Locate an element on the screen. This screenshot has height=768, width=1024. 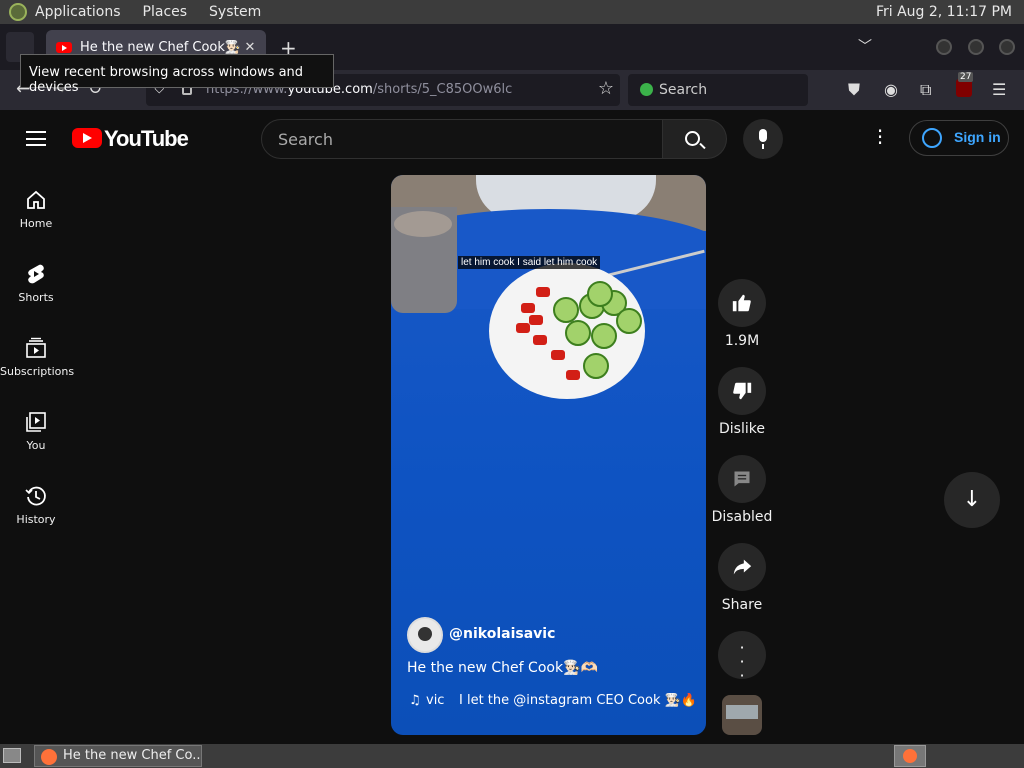
workspace-switcher-icon is located at coordinates (910, 756).